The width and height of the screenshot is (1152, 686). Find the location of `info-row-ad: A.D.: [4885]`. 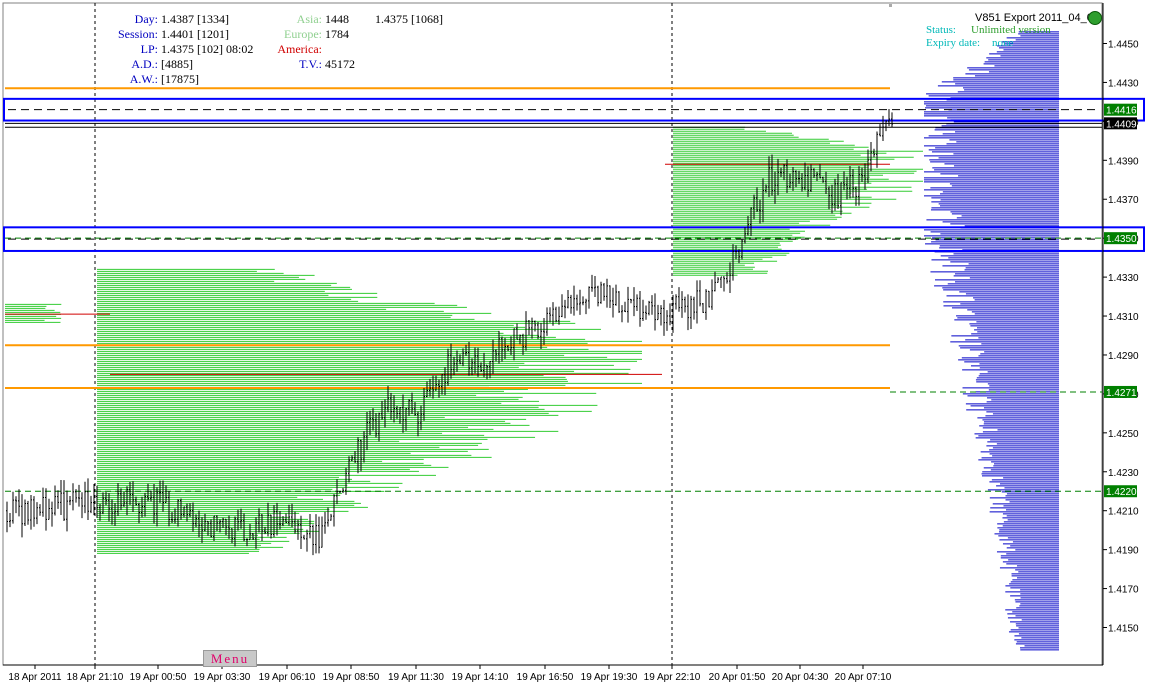

info-row-ad: A.D.: [4885] is located at coordinates (181, 64).